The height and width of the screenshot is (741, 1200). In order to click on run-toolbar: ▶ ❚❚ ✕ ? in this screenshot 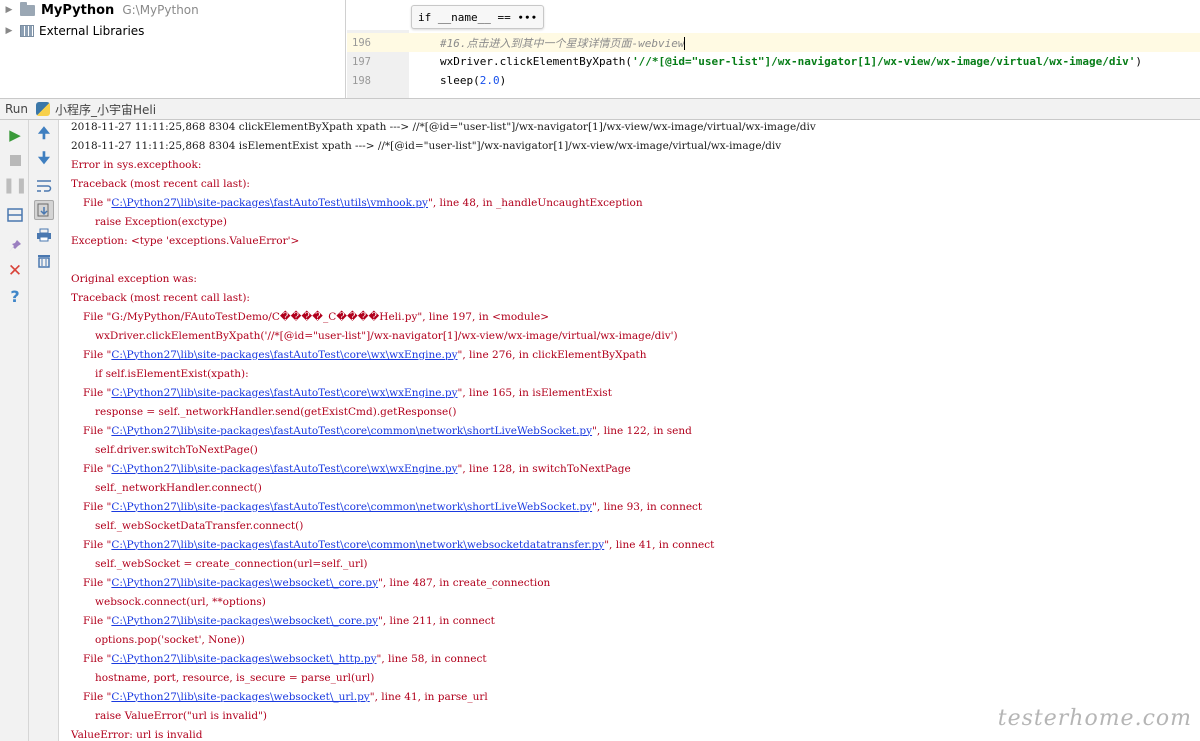, I will do `click(14, 430)`.